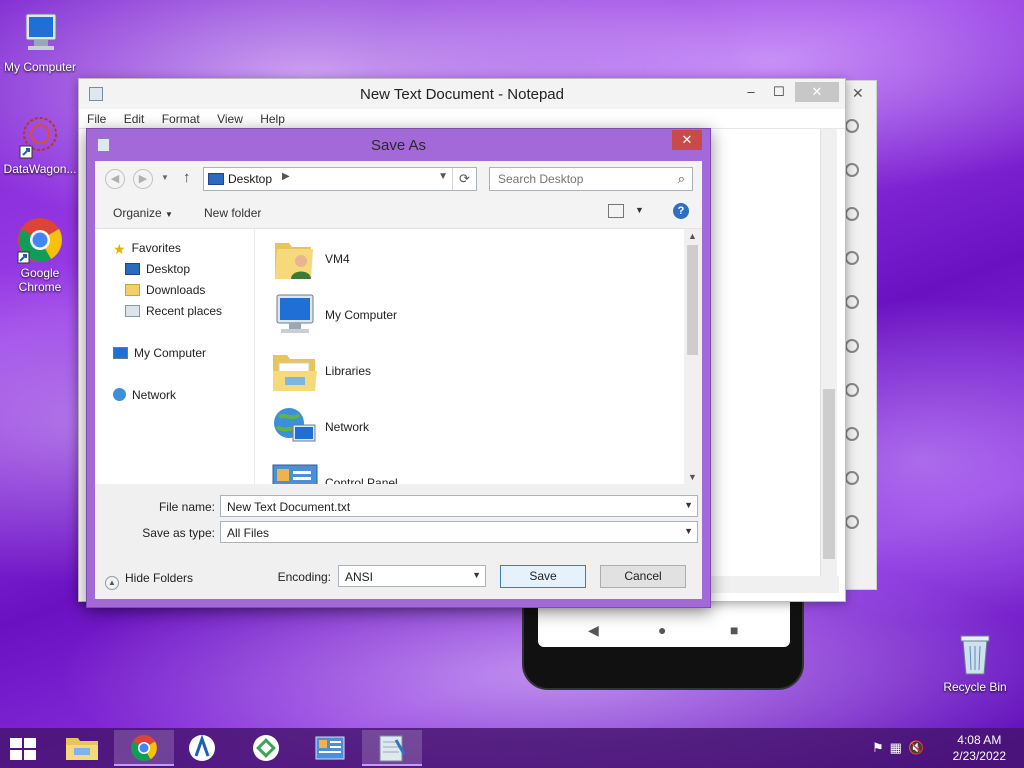 This screenshot has height=768, width=1024. Describe the element at coordinates (751, 92) in the screenshot. I see `minimize-button: –` at that location.